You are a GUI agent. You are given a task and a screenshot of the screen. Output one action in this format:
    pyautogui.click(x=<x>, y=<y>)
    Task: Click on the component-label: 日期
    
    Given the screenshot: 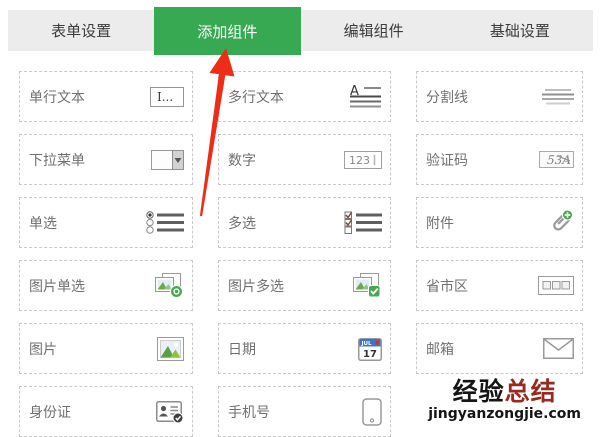 What is the action you would take?
    pyautogui.click(x=242, y=349)
    